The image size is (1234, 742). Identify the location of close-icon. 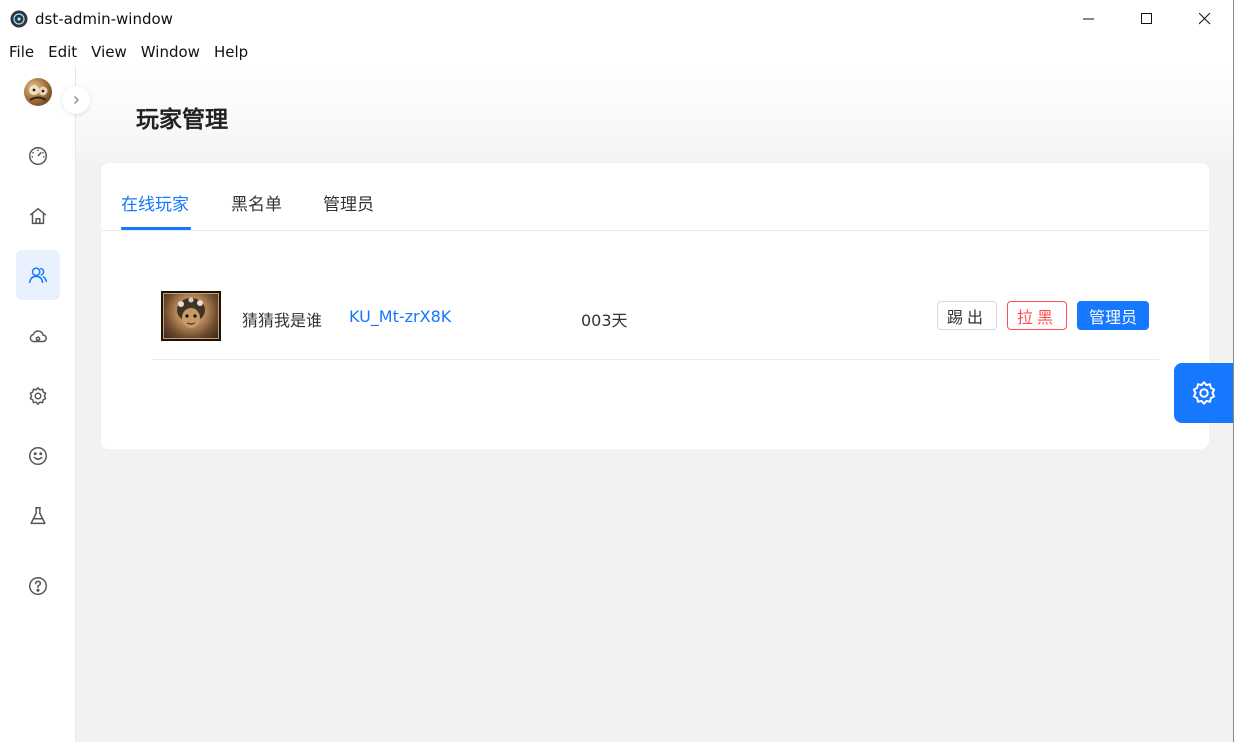
(1205, 19).